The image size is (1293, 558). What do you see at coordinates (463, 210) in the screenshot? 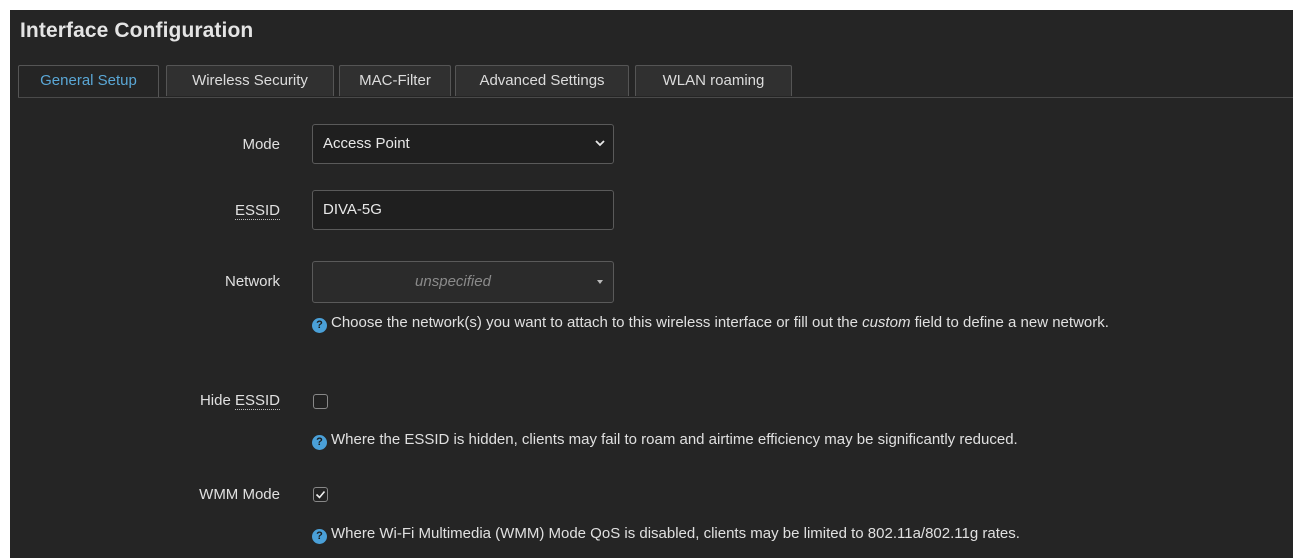
I see `essid-input: DIVA-5G` at bounding box center [463, 210].